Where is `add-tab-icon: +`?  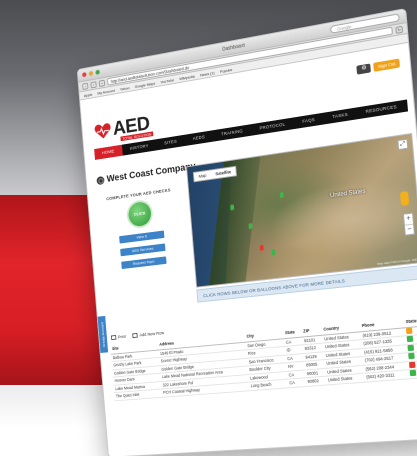
add-tab-icon: + is located at coordinates (102, 82).